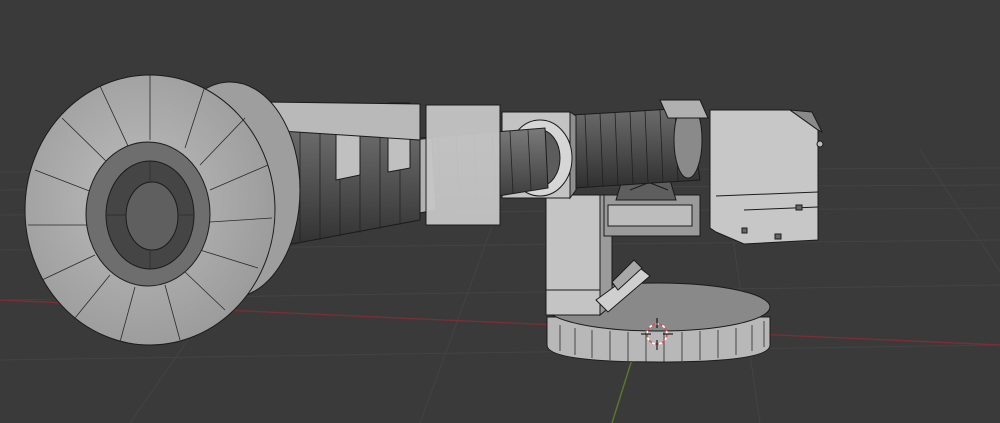 The height and width of the screenshot is (423, 1000). Describe the element at coordinates (766, 177) in the screenshot. I see `receiver-housing` at that location.